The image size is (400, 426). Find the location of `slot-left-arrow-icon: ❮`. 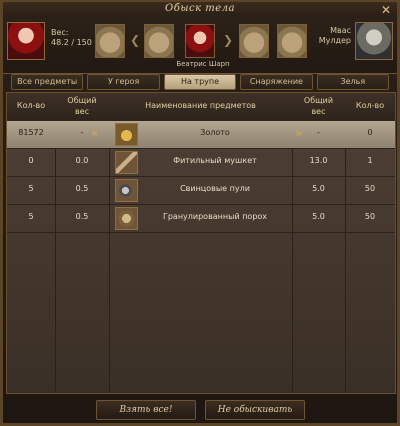

slot-left-arrow-icon: ❮ is located at coordinates (135, 40).